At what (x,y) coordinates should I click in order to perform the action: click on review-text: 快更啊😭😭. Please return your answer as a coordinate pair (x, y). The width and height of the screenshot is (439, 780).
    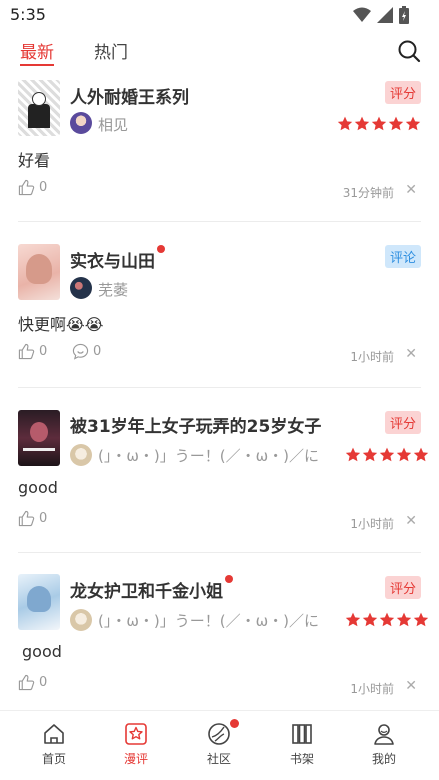
    Looking at the image, I should click on (61, 324).